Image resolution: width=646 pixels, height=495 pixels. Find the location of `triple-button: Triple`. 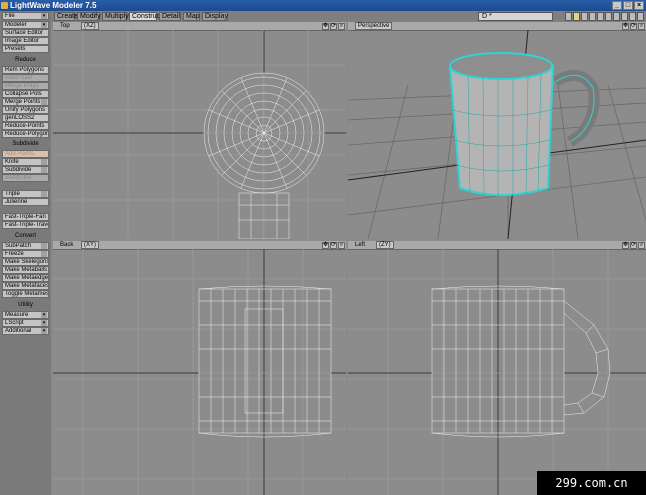

triple-button: Triple is located at coordinates (25, 194).